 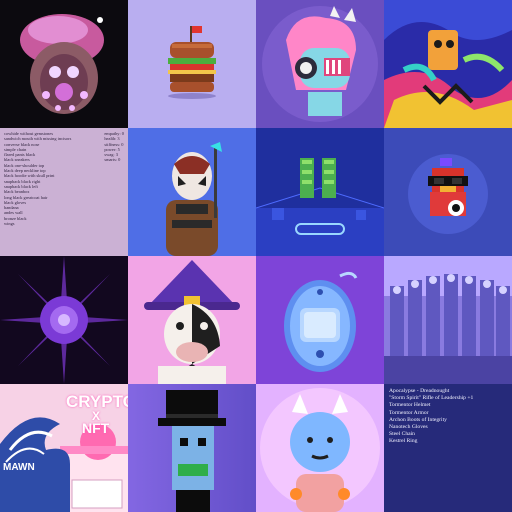 I want to click on purple-star-orb-icon, so click(x=64, y=320).